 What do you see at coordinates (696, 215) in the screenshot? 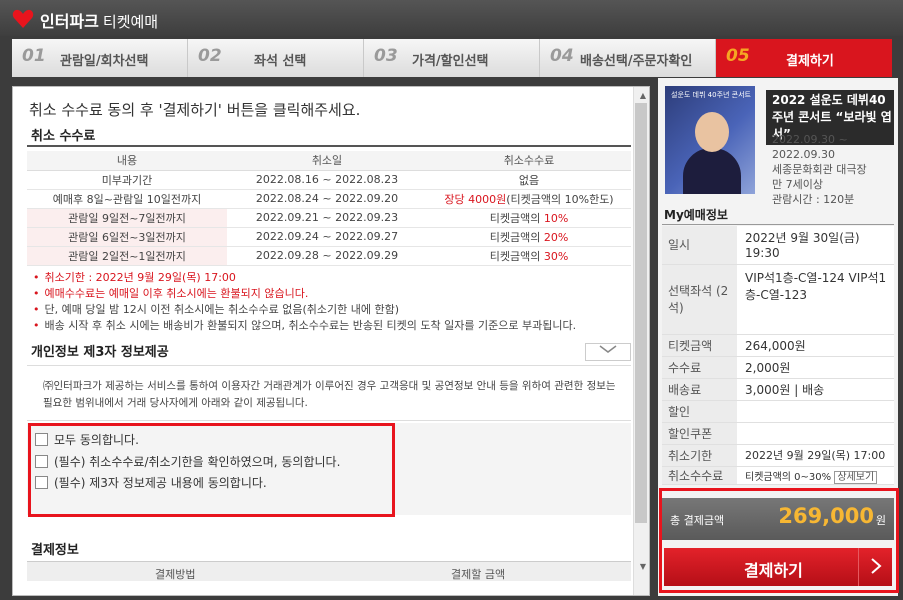
I see `my-booking-title: My예매정보` at bounding box center [696, 215].